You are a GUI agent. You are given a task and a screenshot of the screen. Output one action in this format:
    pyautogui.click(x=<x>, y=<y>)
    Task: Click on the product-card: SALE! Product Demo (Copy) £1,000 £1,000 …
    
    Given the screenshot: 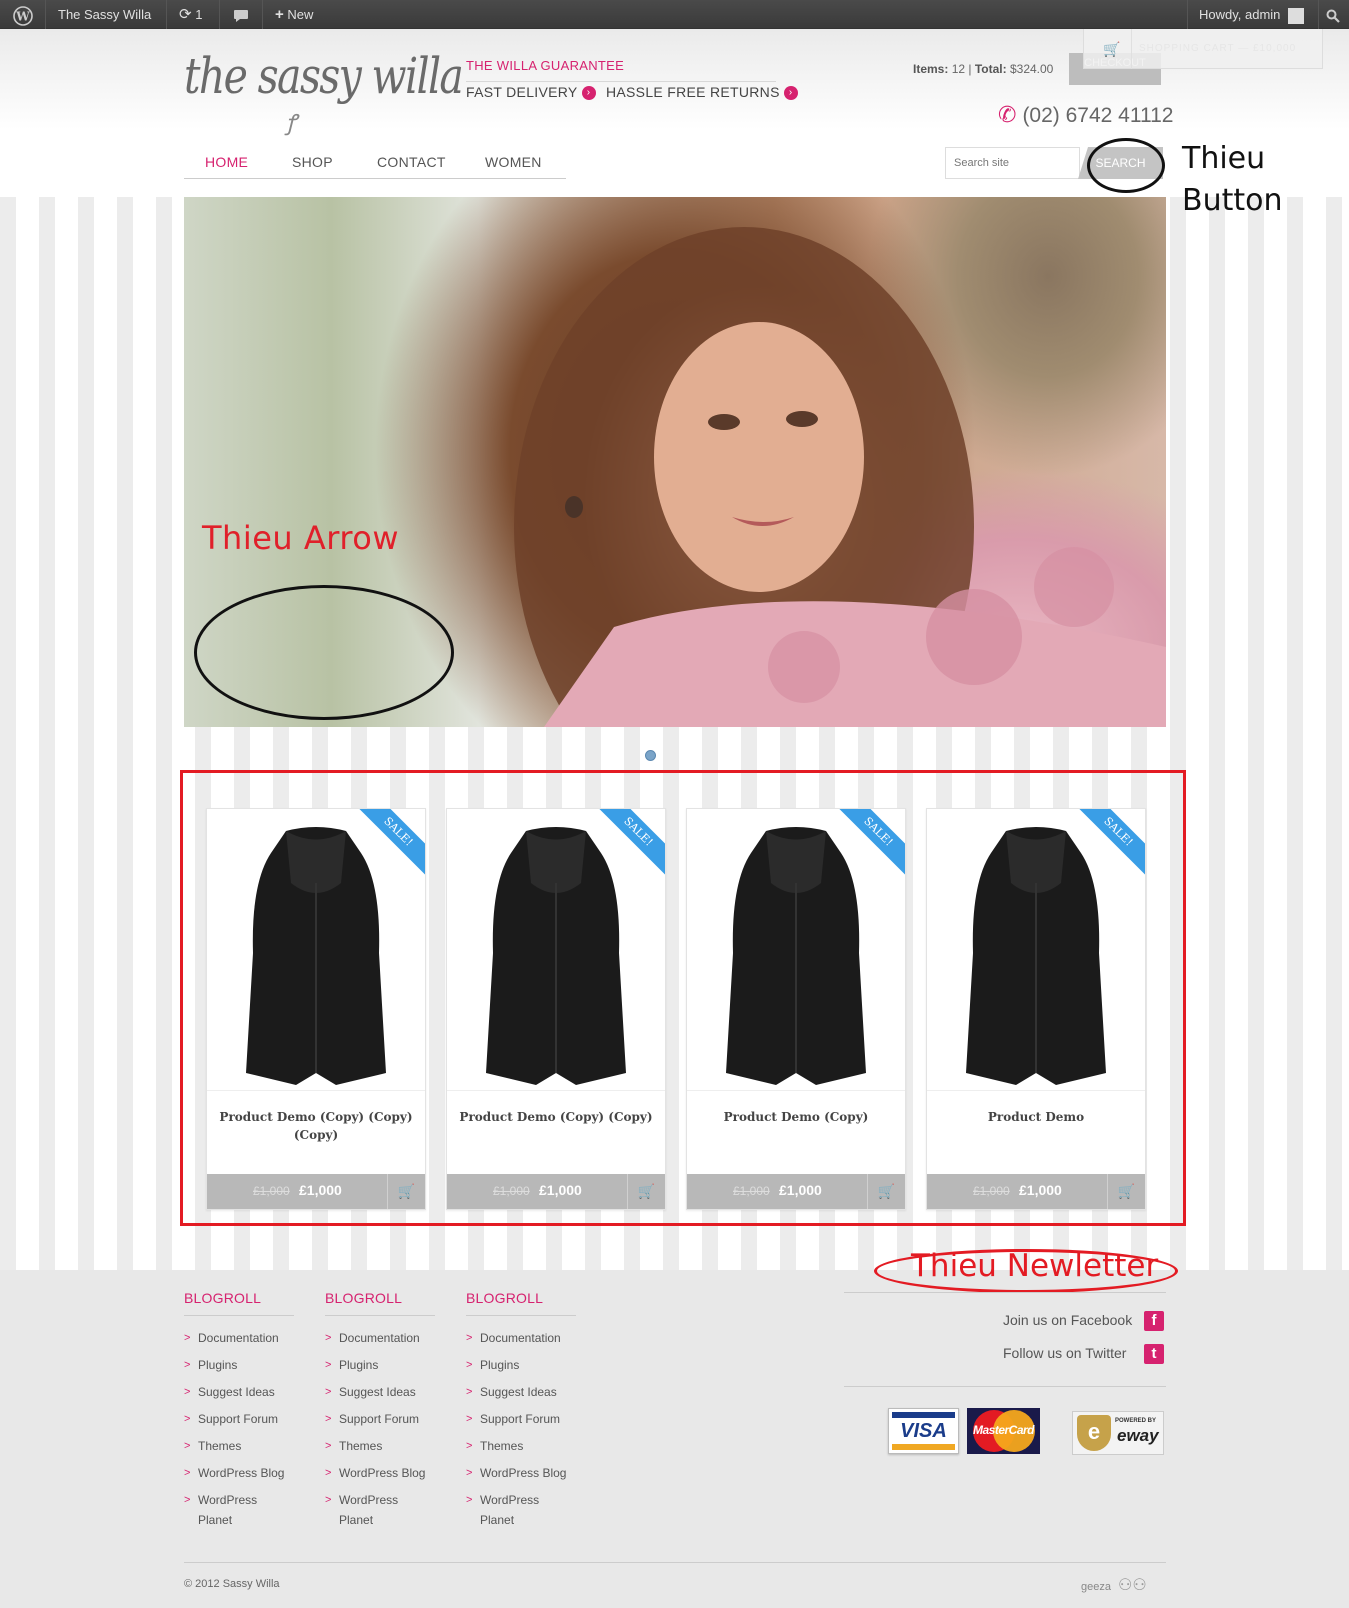 What is the action you would take?
    pyautogui.click(x=796, y=1009)
    